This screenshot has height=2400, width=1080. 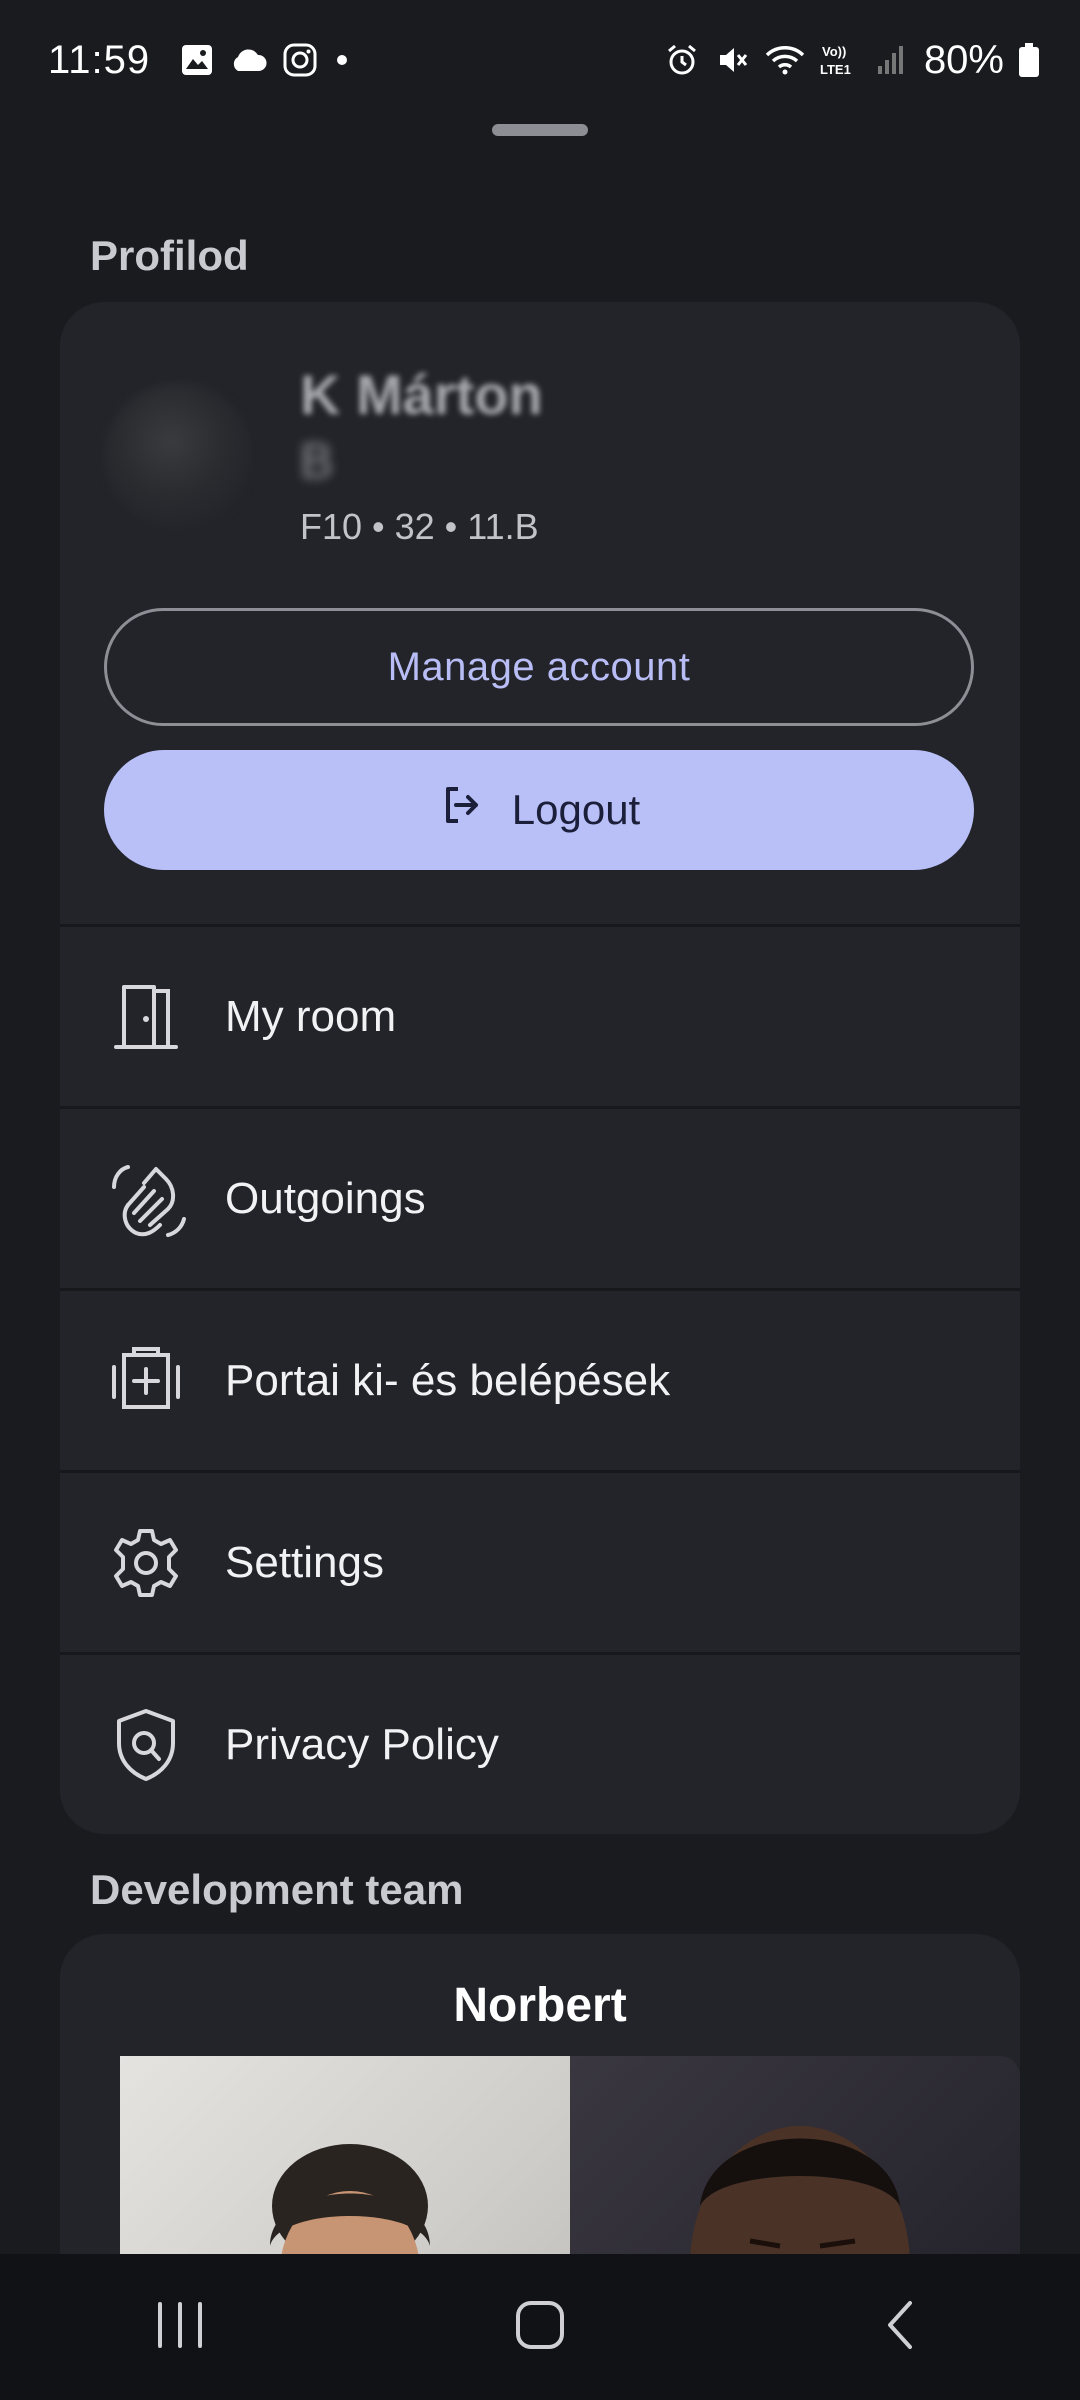 I want to click on status-bar: 11:59 Vo)) LTE1 80%, so click(x=540, y=60).